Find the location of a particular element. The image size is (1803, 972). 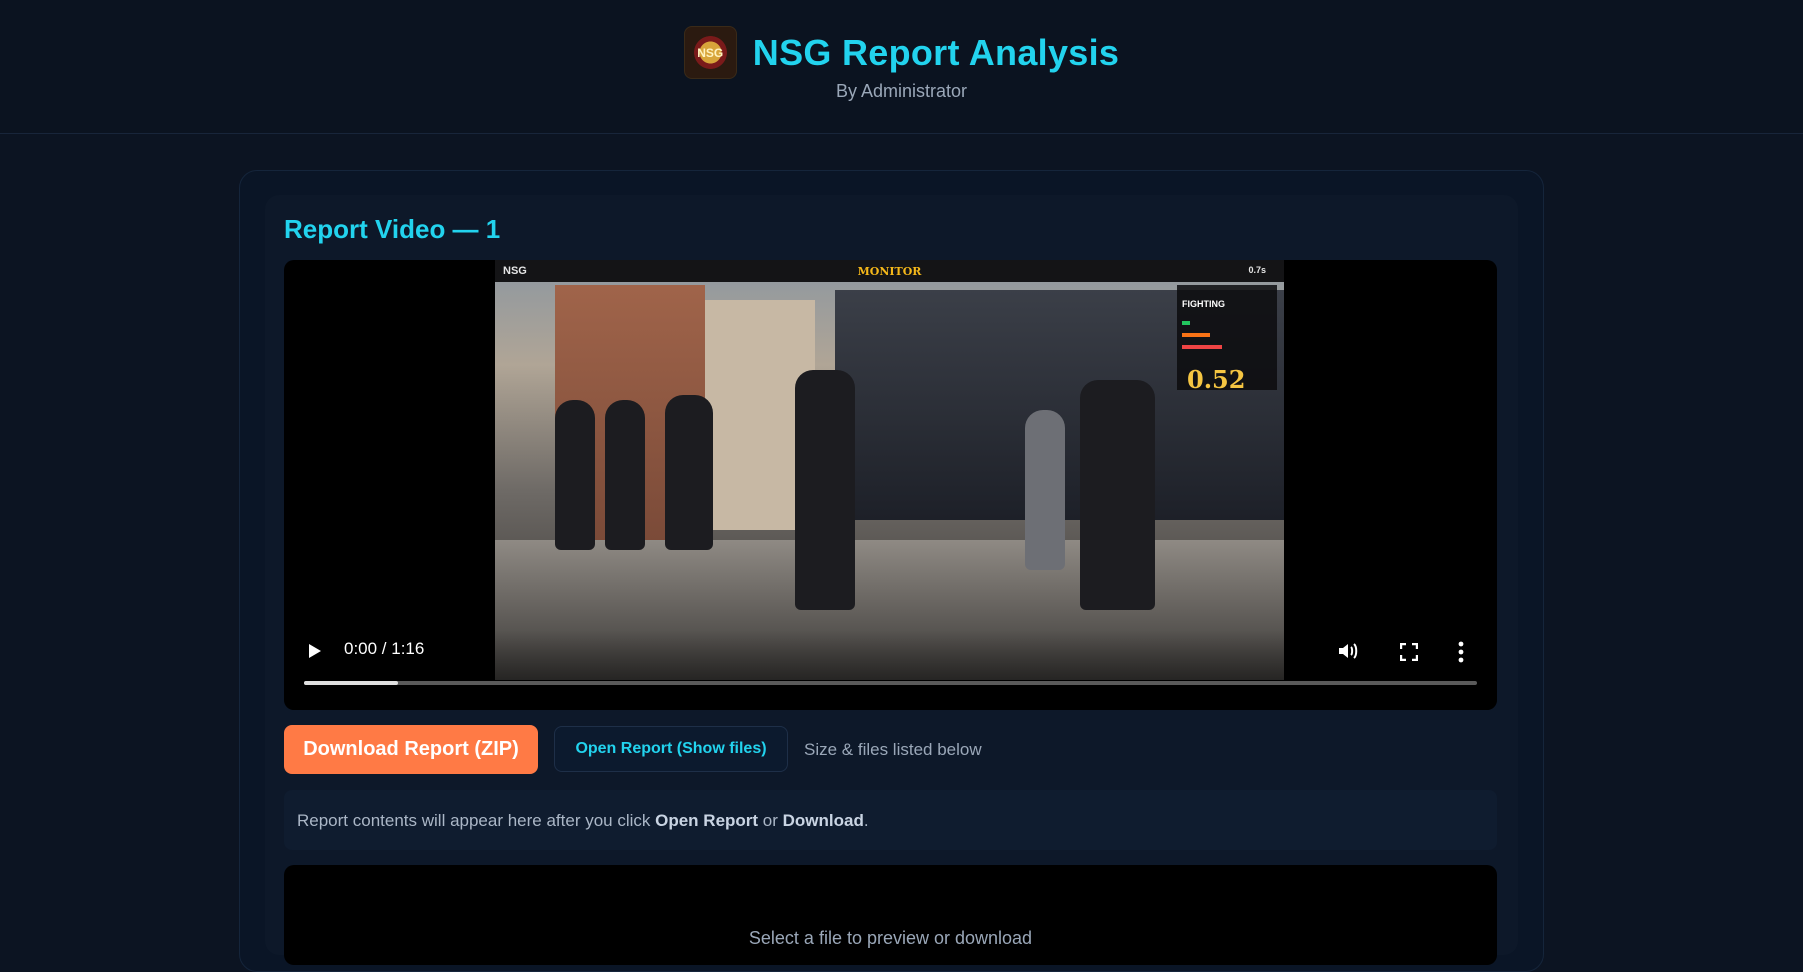

notice-open-word: Open Report is located at coordinates (707, 820).